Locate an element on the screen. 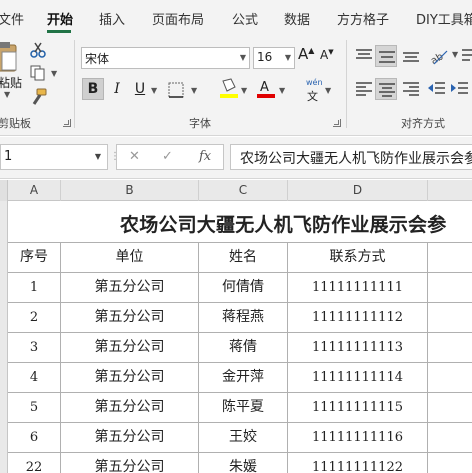 The height and width of the screenshot is (473, 472). cell-contact: 11111111122 is located at coordinates (358, 463).